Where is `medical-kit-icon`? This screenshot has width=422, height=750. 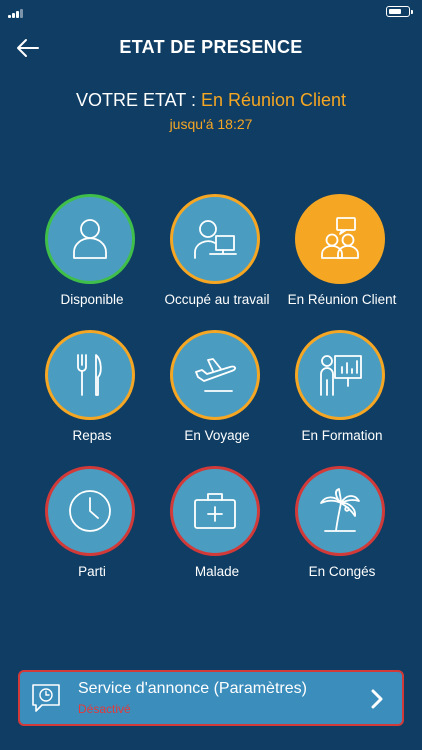
medical-kit-icon is located at coordinates (215, 511).